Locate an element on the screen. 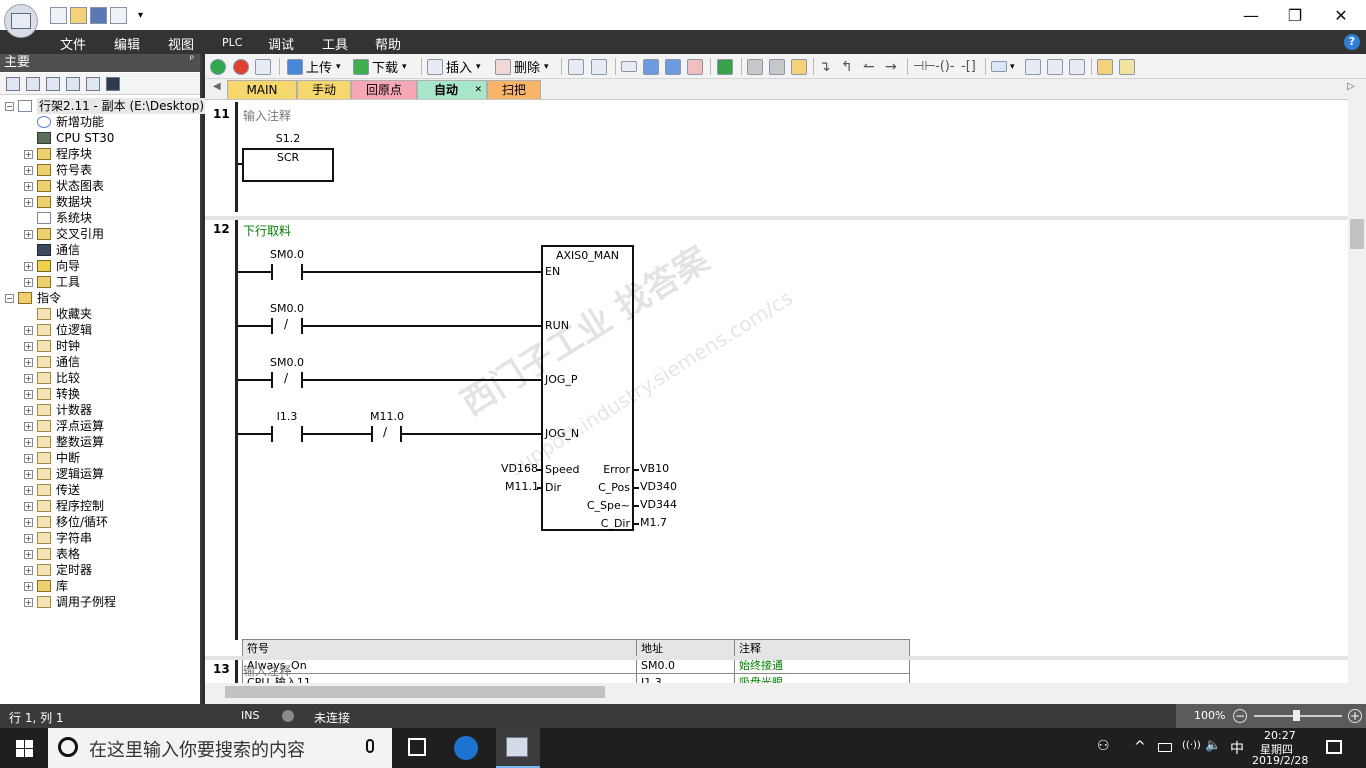 The width and height of the screenshot is (1366, 768). tab-manual: 手动 is located at coordinates (324, 89).